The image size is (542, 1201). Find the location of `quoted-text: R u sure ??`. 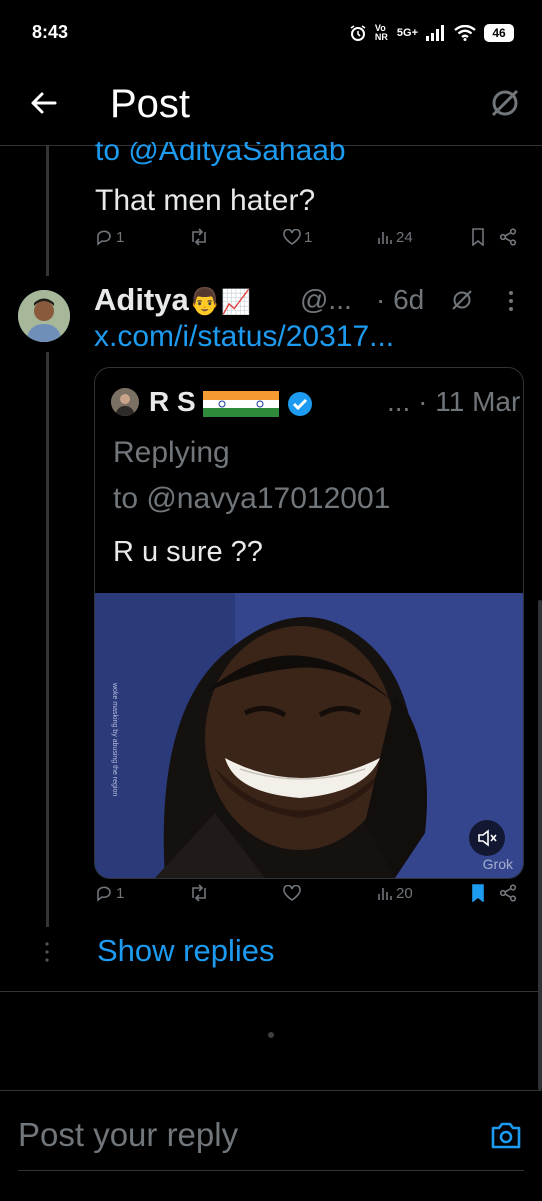

quoted-text: R u sure ?? is located at coordinates (188, 552).